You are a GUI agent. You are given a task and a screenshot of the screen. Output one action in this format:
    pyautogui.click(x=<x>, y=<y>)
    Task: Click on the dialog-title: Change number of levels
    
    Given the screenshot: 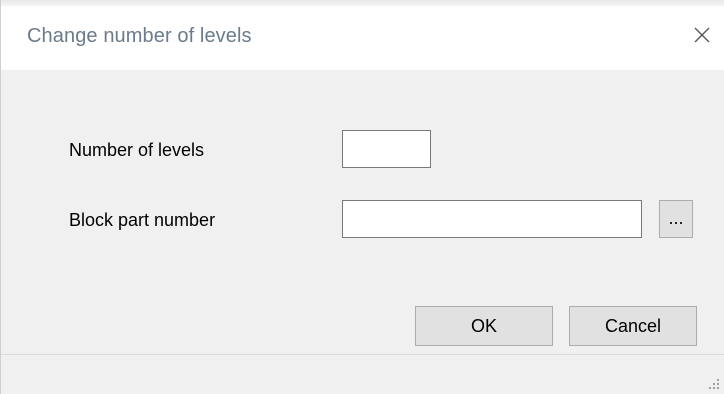 What is the action you would take?
    pyautogui.click(x=139, y=36)
    